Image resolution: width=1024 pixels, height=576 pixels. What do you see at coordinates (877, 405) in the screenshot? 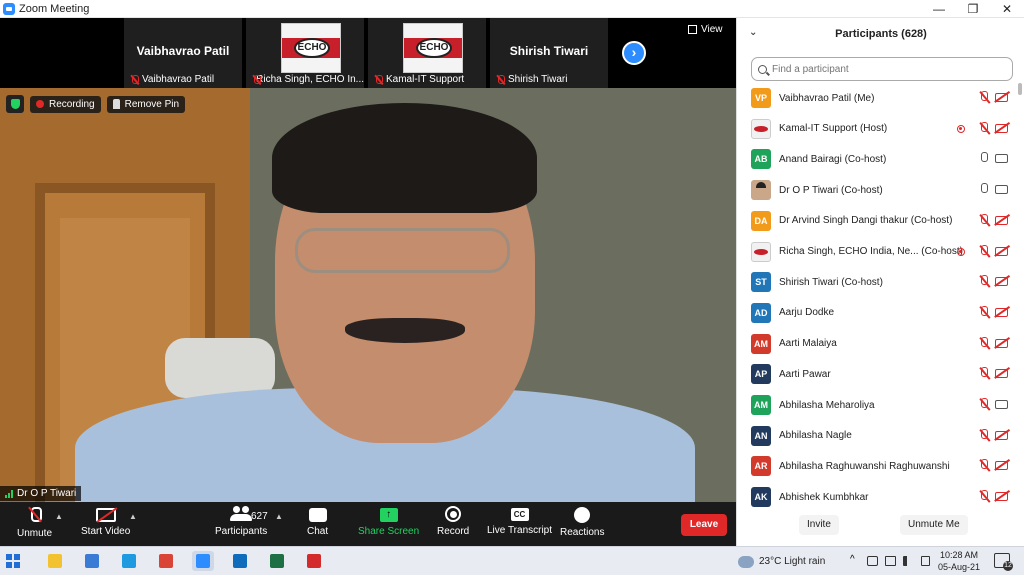
I see `participant-row: AM Abhilasha Meharoliya` at bounding box center [877, 405].